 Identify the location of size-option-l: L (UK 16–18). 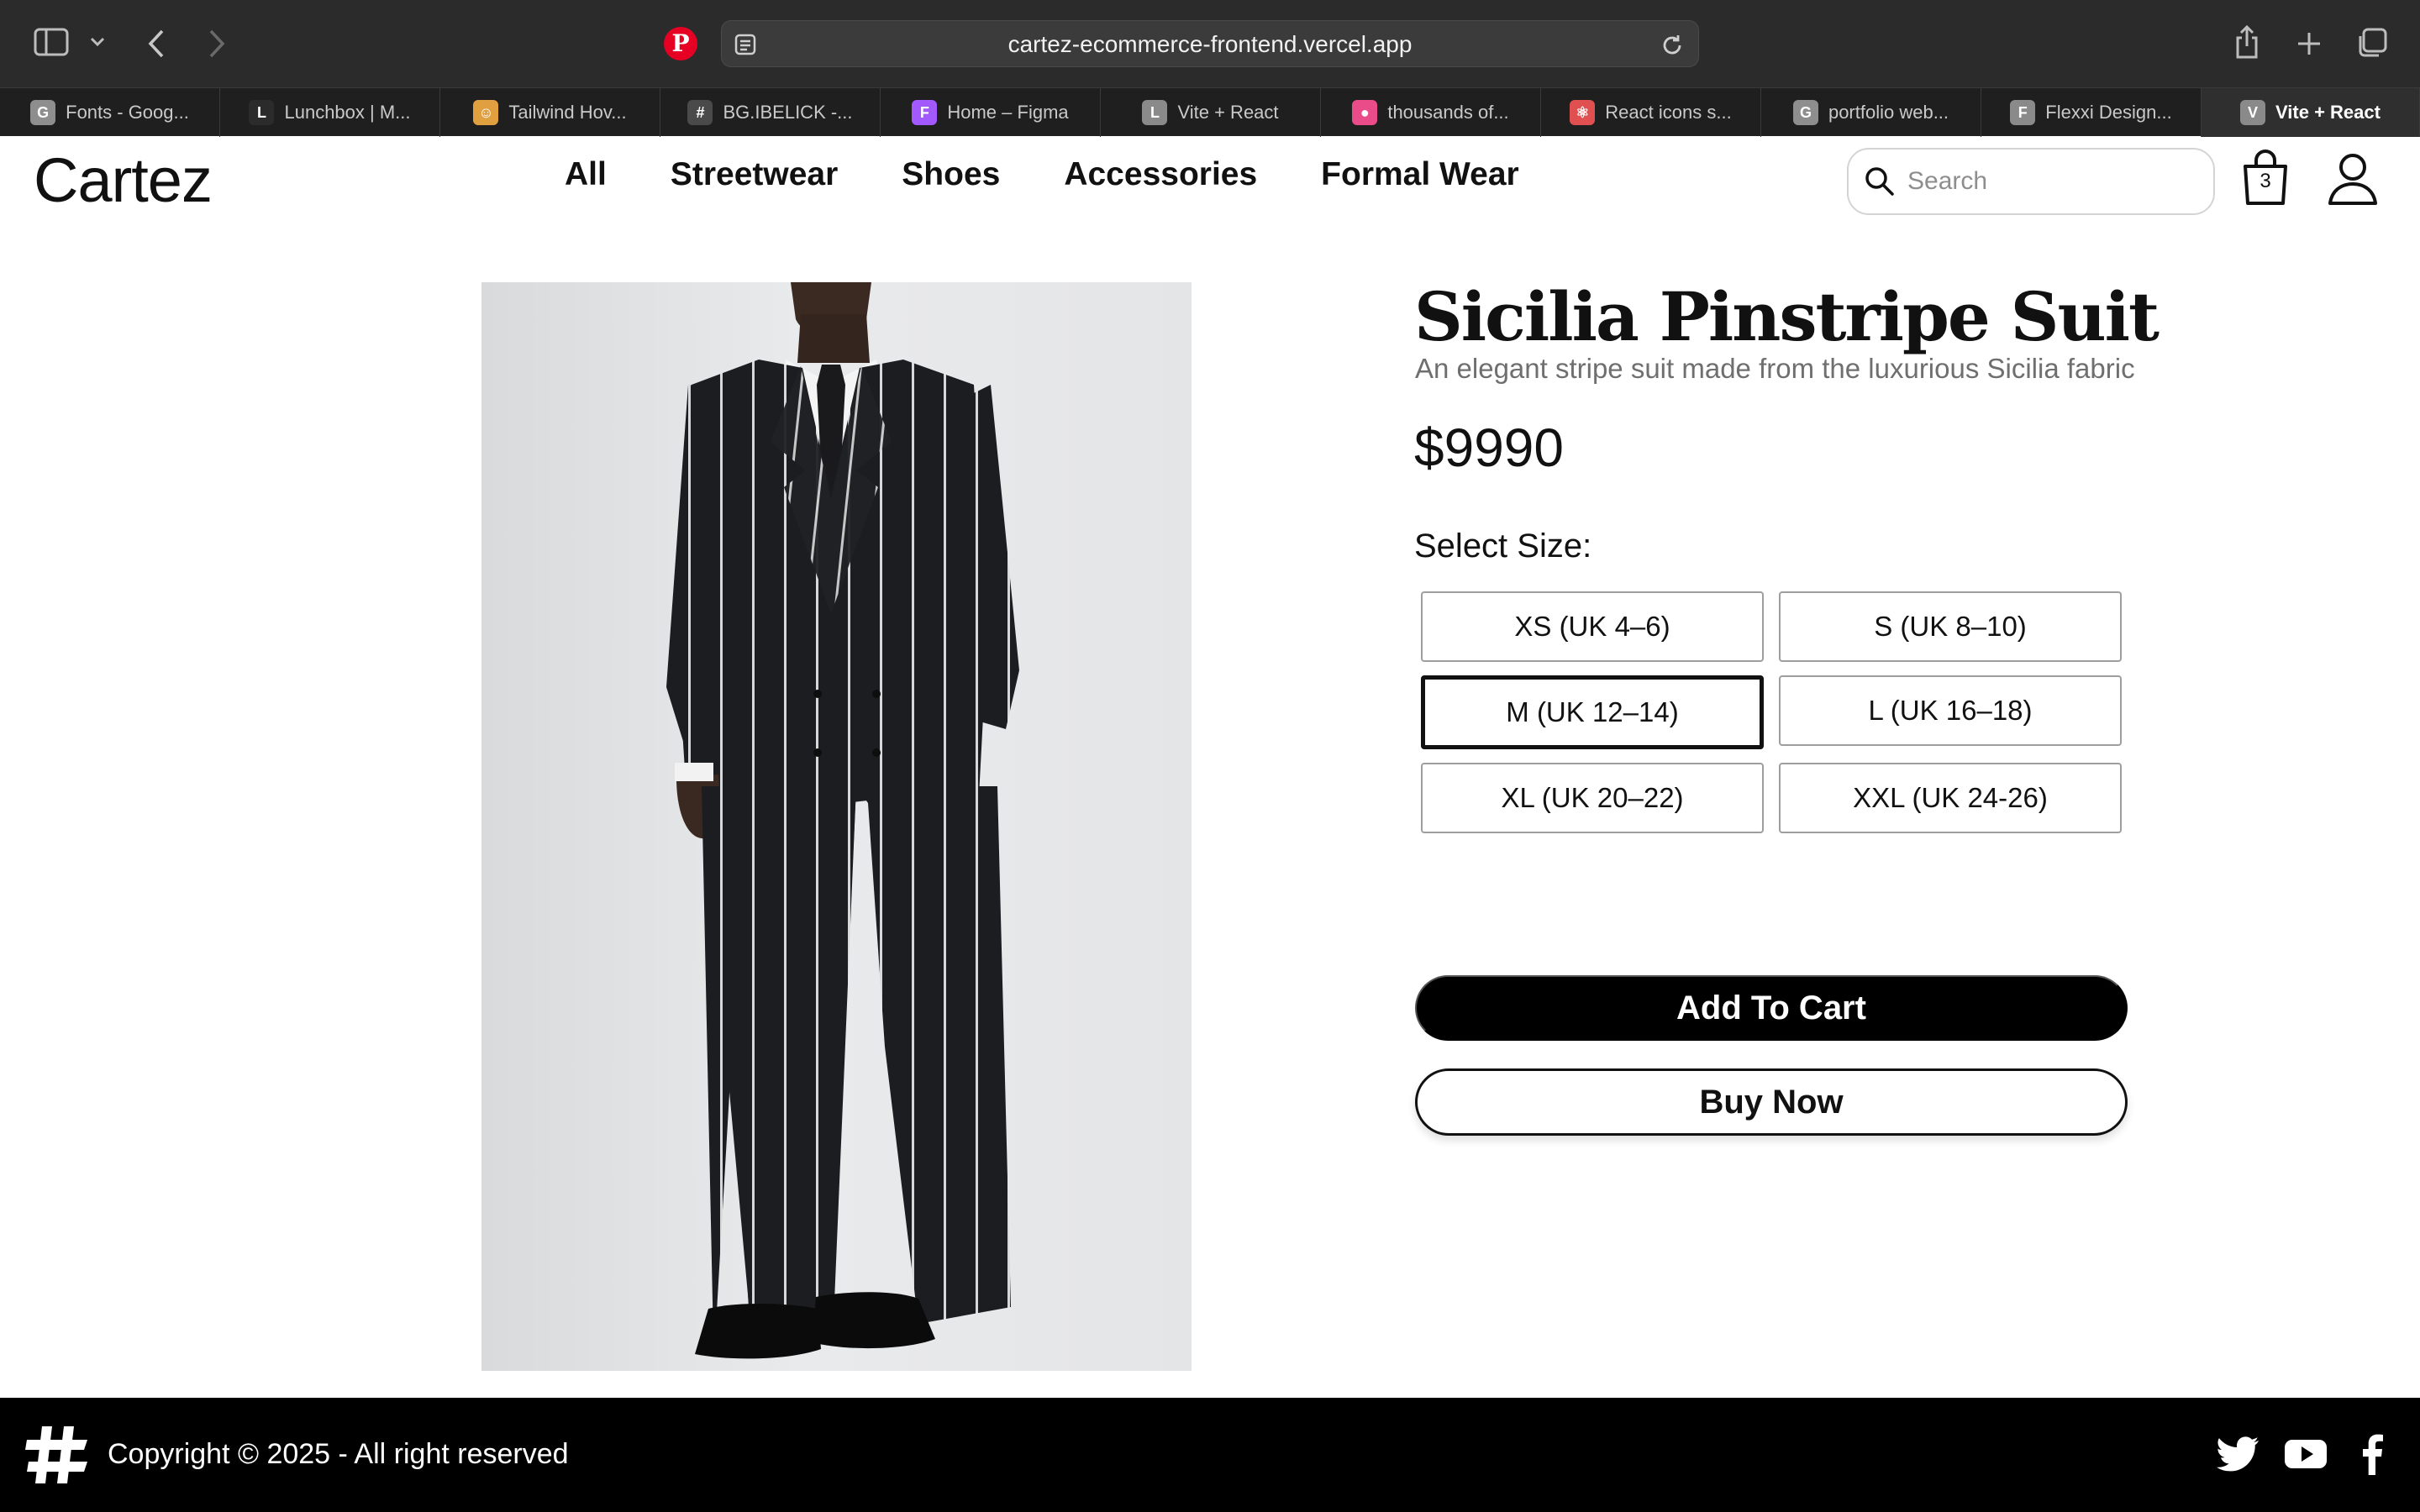
(1950, 710).